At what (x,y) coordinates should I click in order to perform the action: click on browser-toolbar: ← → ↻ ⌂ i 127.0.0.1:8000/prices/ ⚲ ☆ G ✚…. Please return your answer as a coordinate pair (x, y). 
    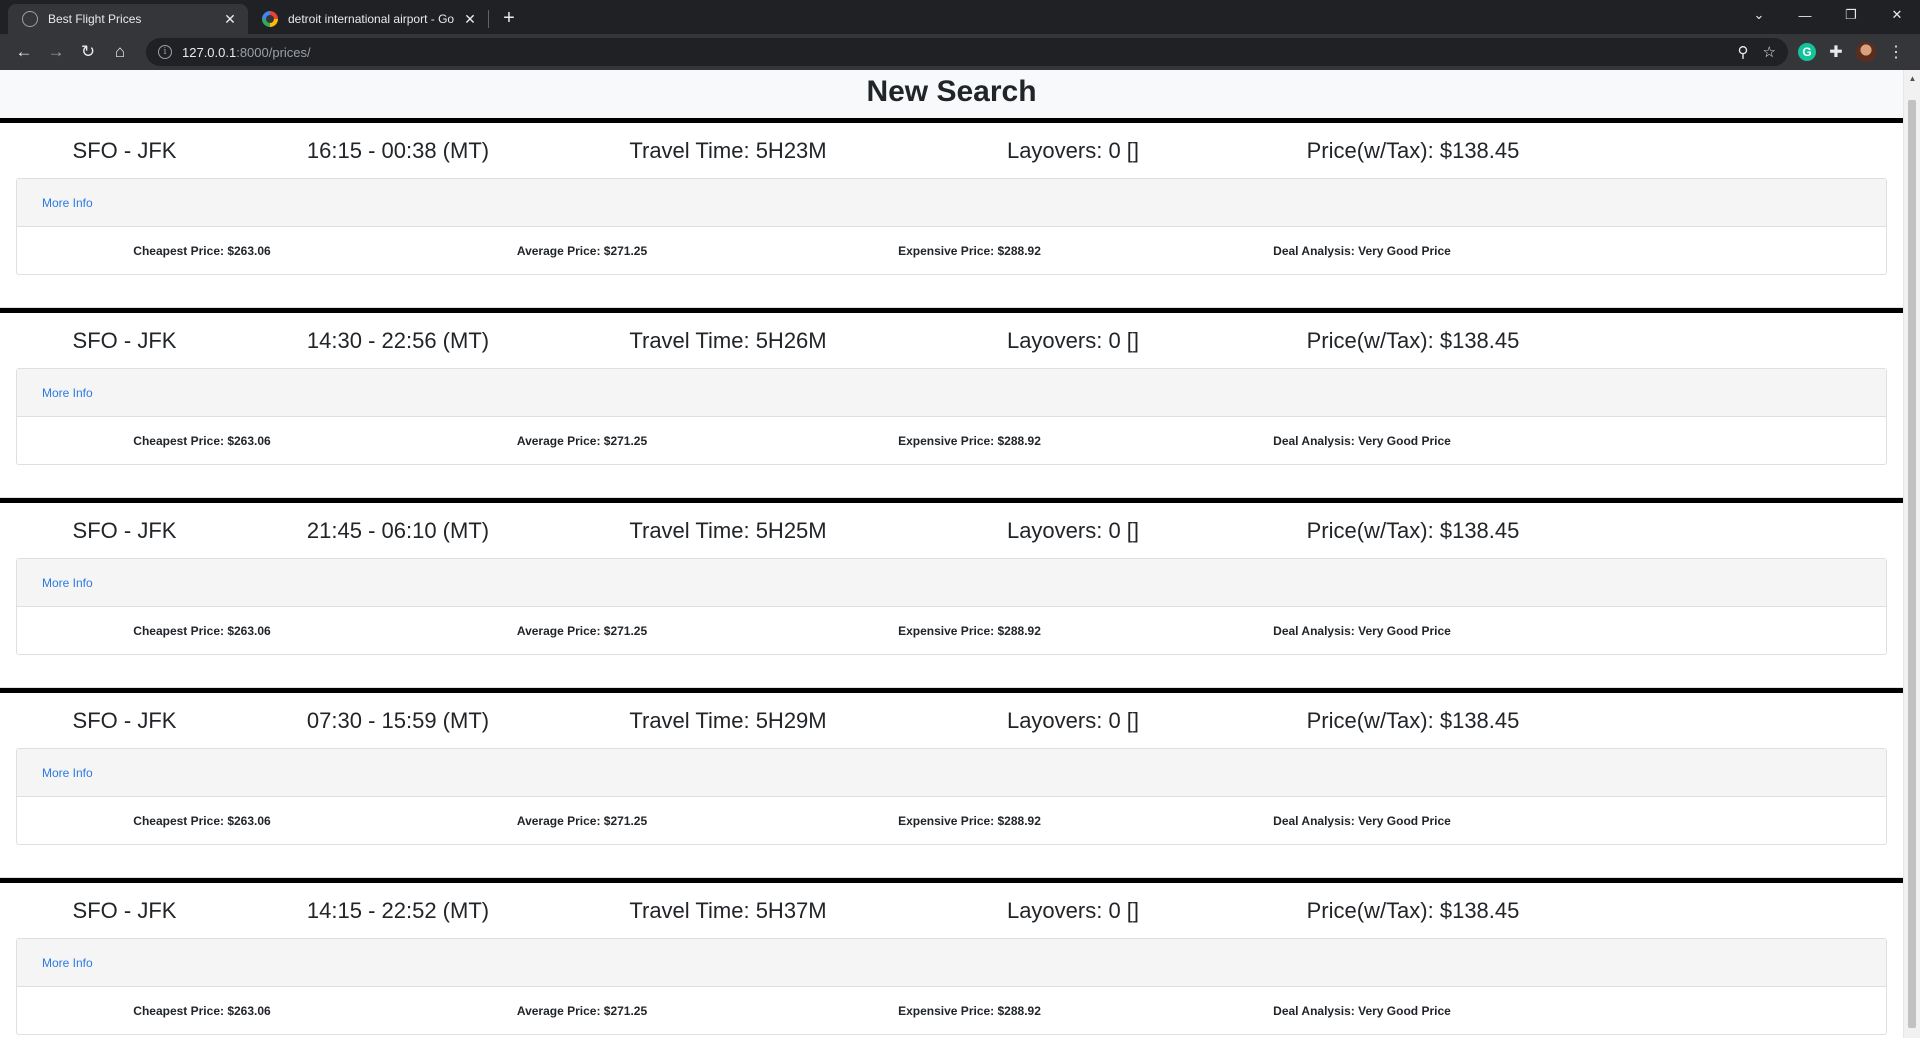
    Looking at the image, I should click on (960, 52).